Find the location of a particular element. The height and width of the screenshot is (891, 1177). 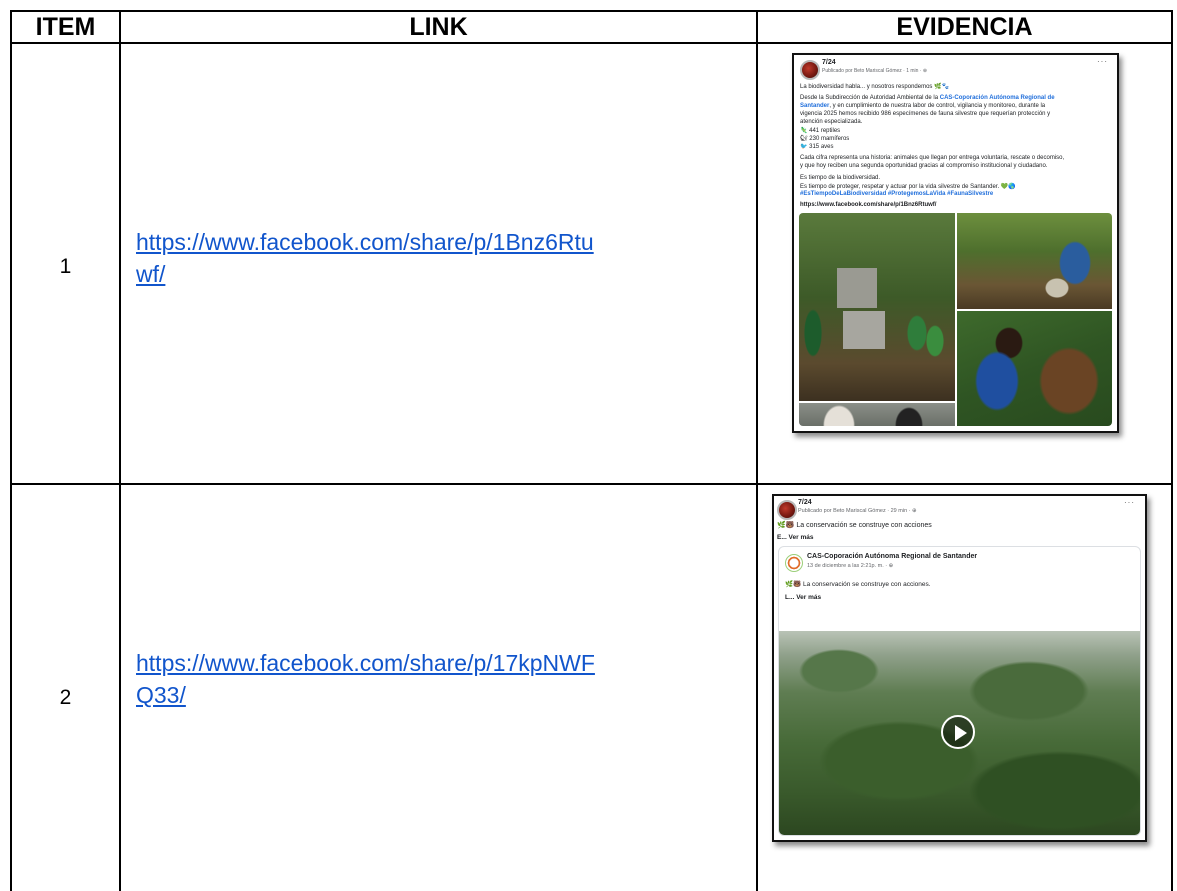

play-button is located at coordinates (958, 732).